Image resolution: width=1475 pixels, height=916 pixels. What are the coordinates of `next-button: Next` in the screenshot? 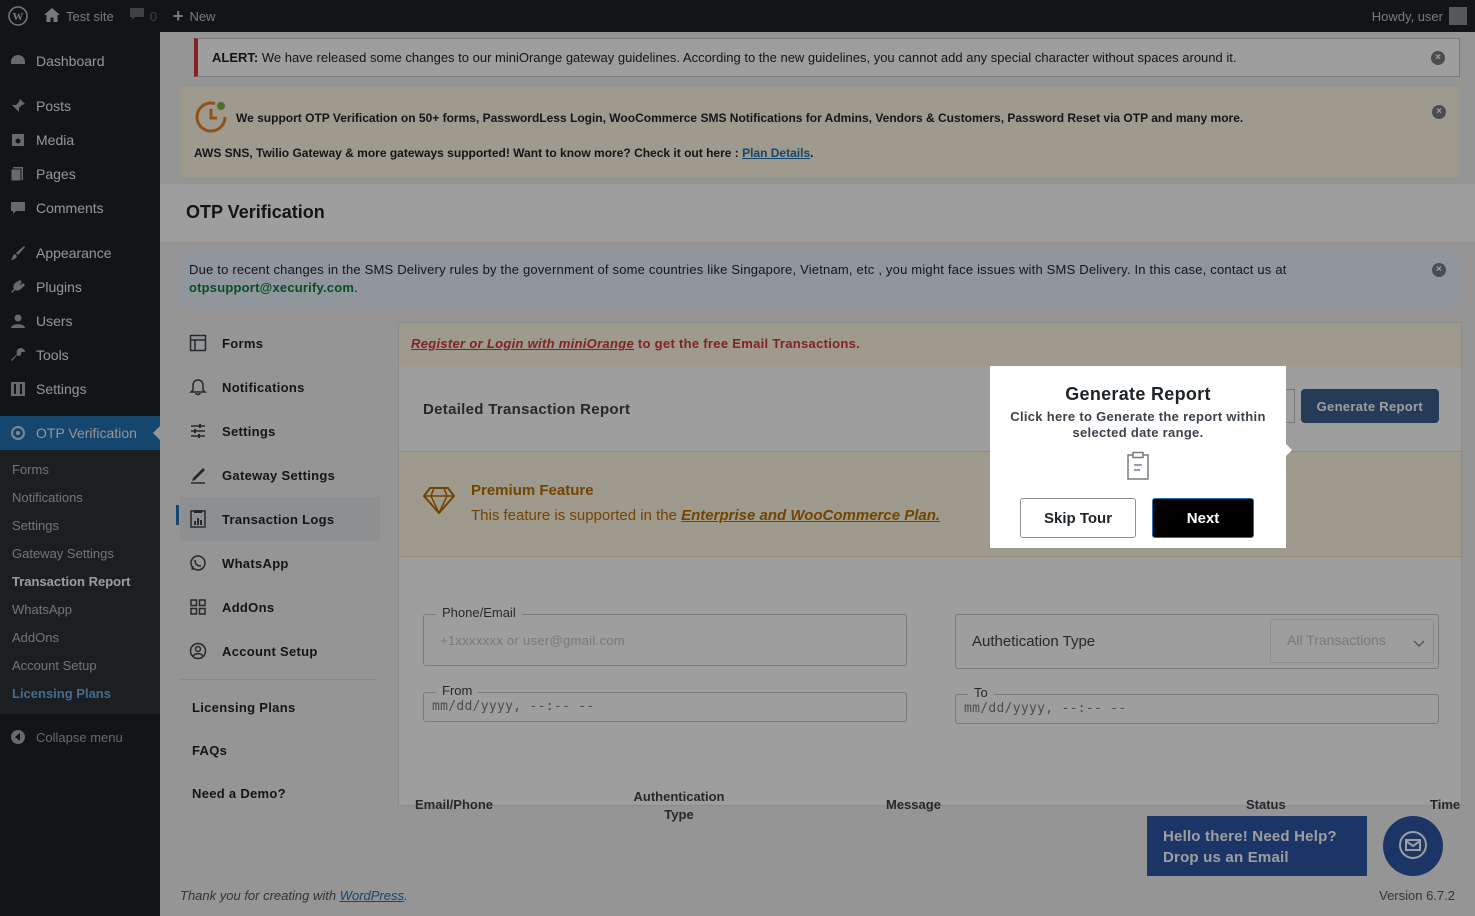 It's located at (1203, 518).